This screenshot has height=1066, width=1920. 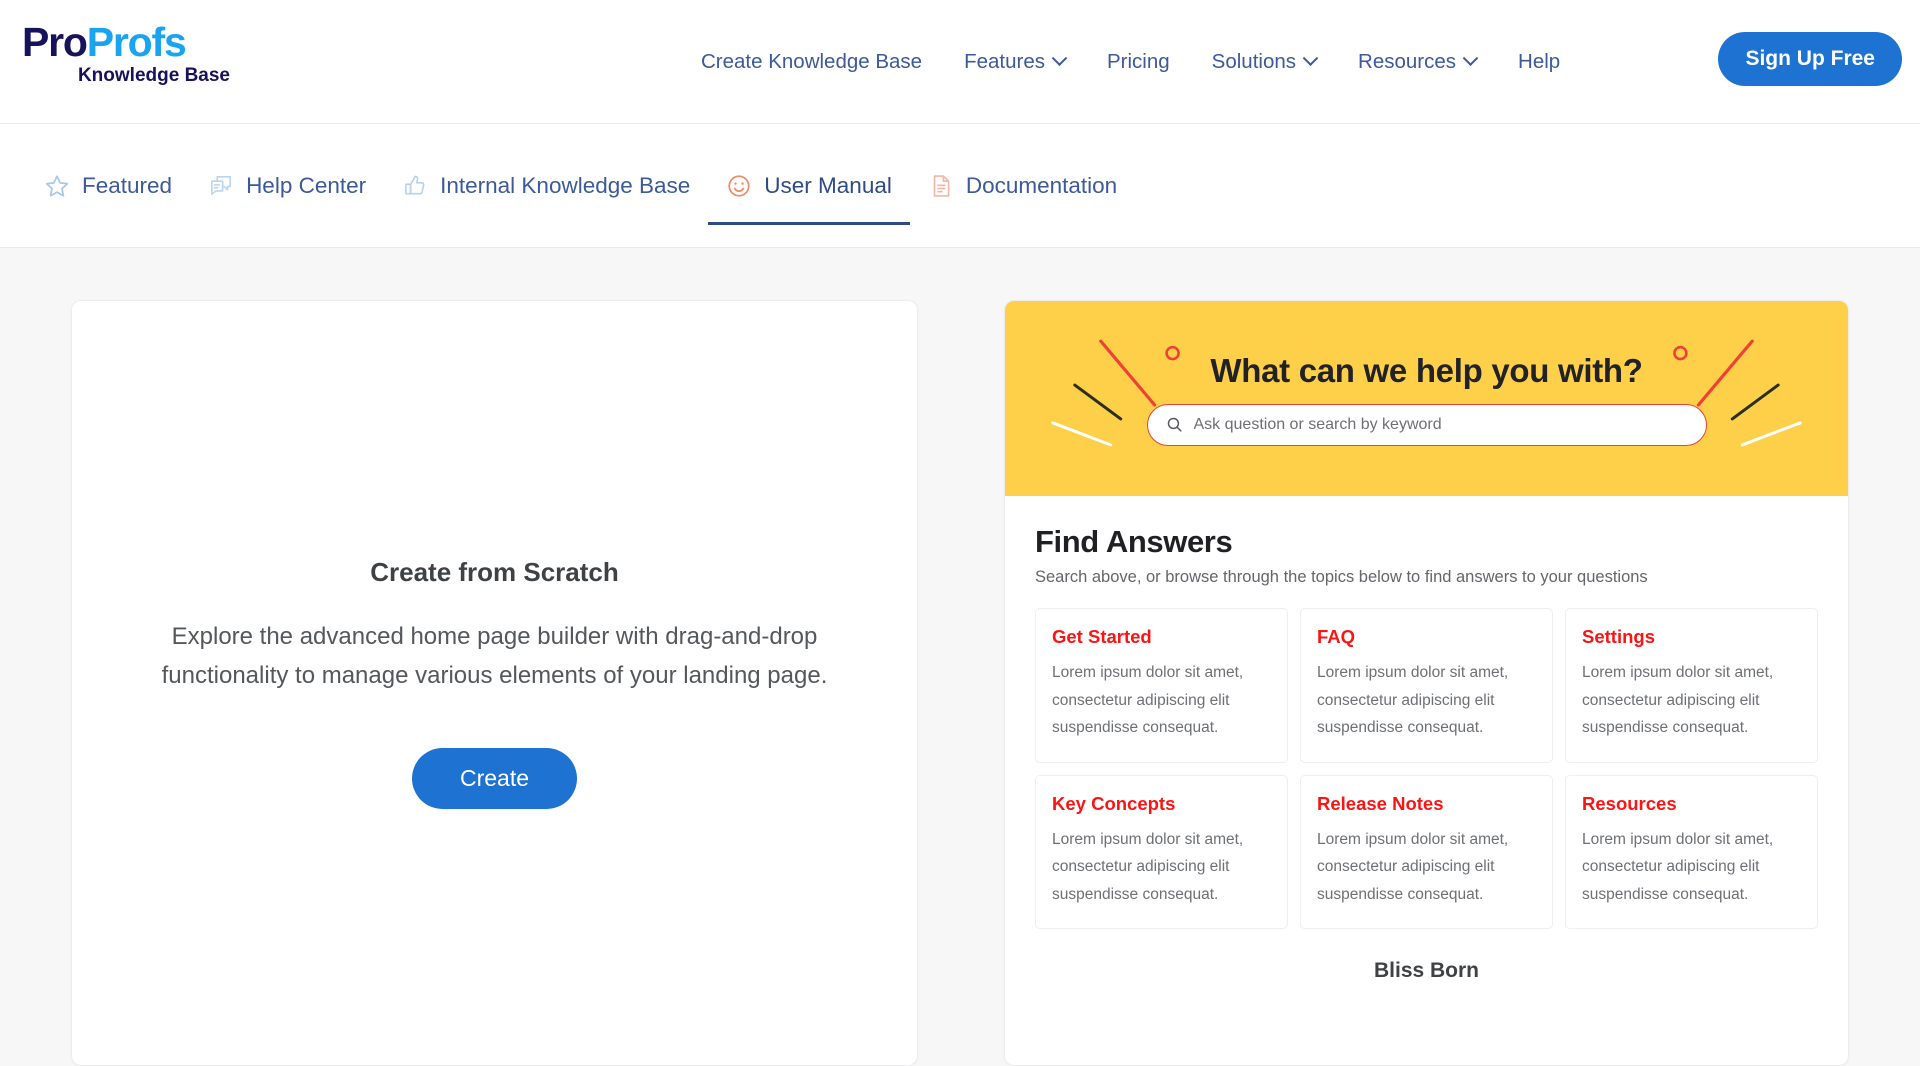 I want to click on nav-item-resources: Resources, so click(x=1417, y=61).